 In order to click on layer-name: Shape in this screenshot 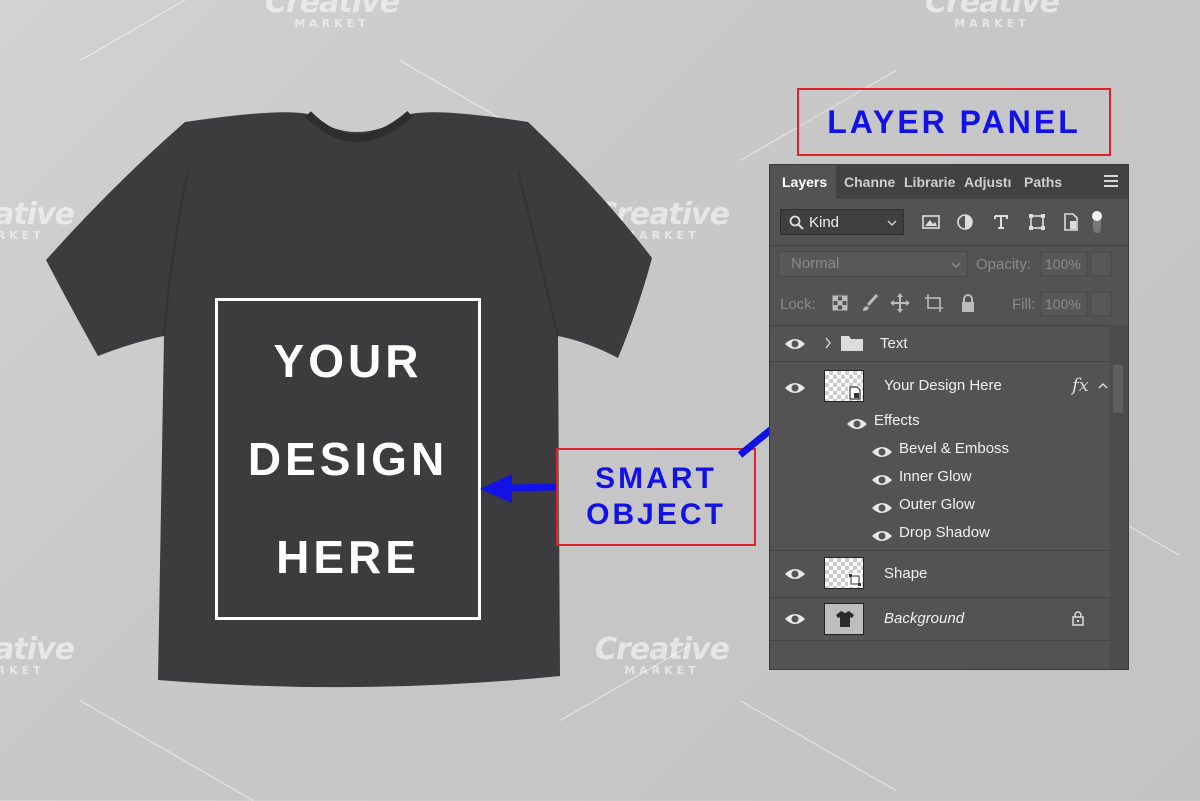, I will do `click(906, 573)`.